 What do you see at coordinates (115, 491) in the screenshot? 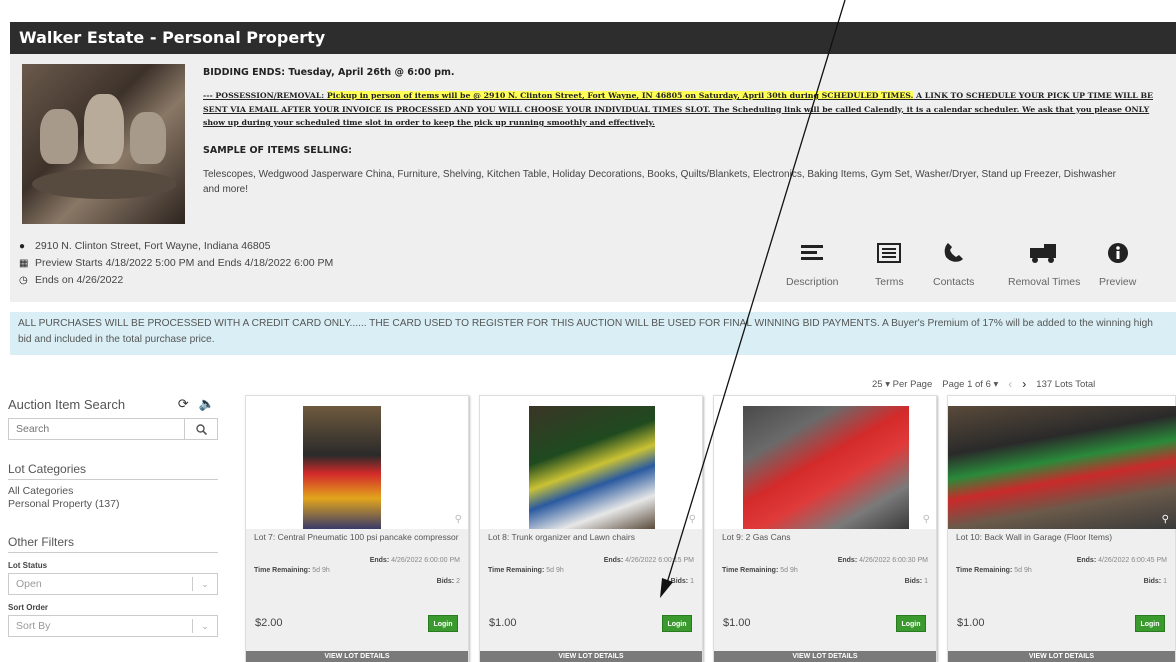
I see `category-all: All Categories` at bounding box center [115, 491].